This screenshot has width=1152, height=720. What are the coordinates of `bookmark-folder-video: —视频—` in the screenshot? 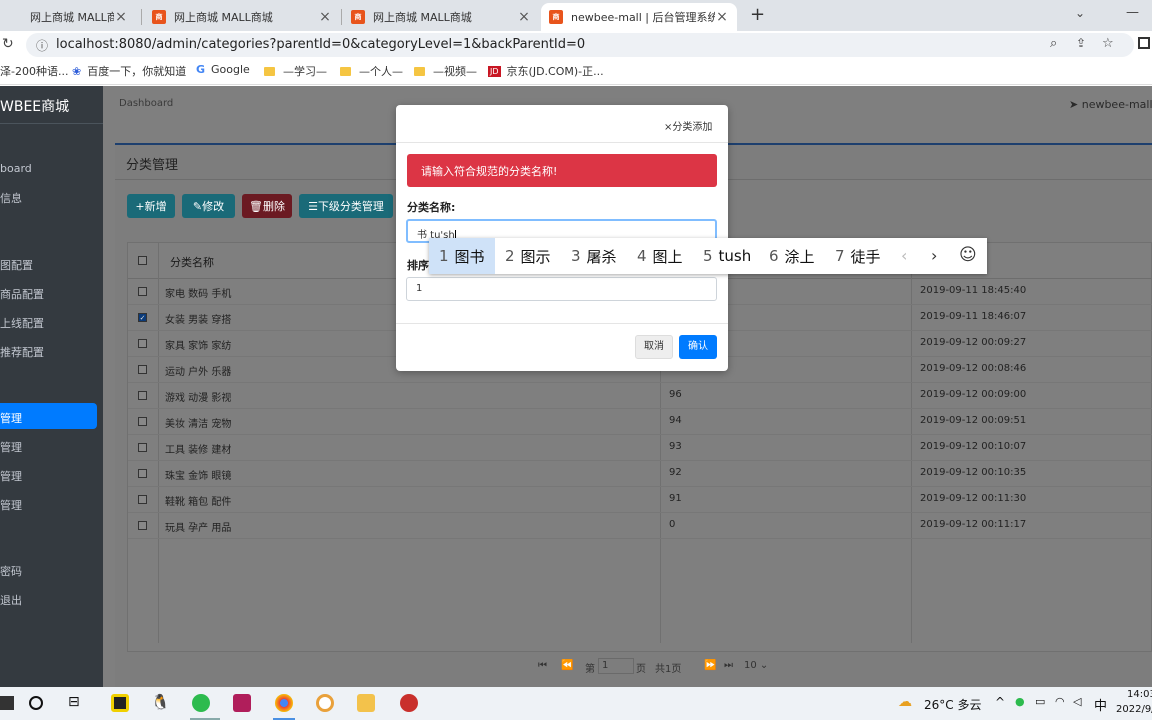 It's located at (445, 71).